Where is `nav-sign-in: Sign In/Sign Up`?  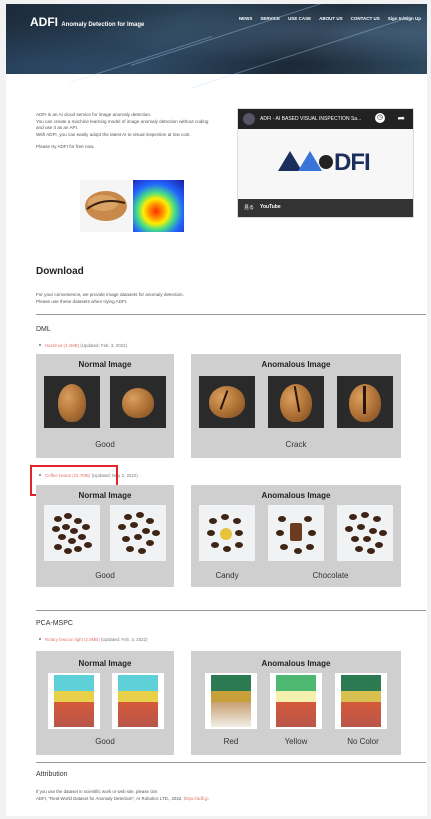
nav-sign-in: Sign In/Sign Up is located at coordinates (404, 18).